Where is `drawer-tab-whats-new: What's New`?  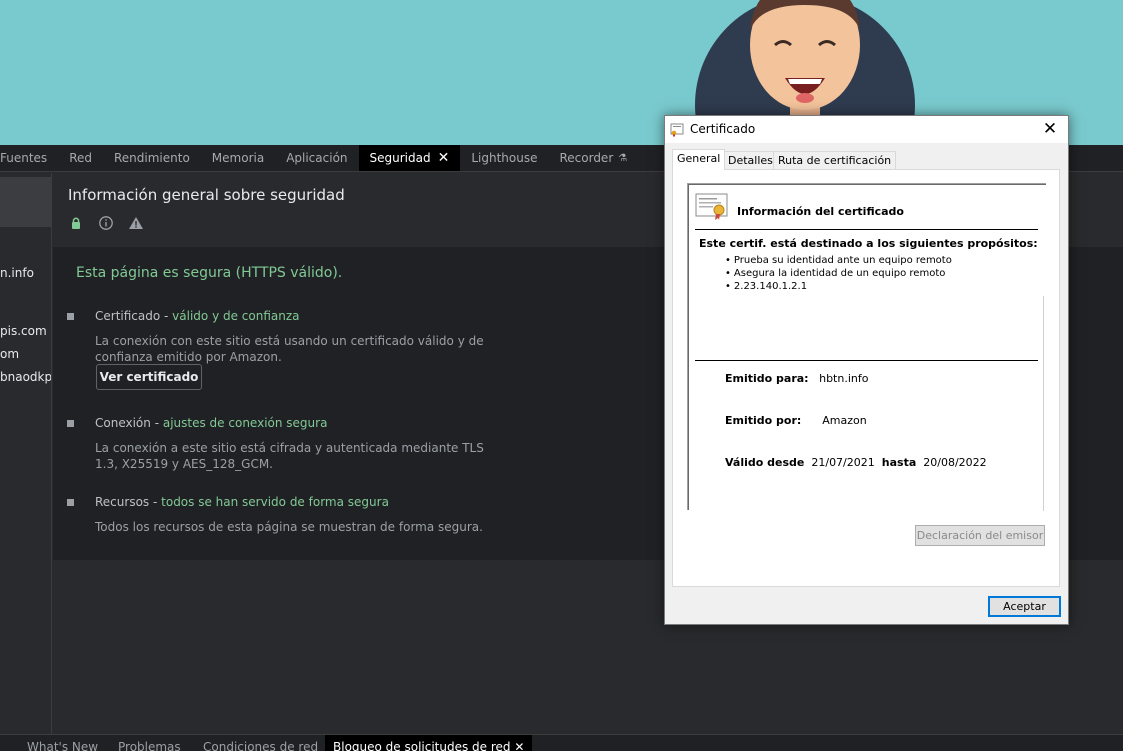 drawer-tab-whats-new: What's New is located at coordinates (62, 745).